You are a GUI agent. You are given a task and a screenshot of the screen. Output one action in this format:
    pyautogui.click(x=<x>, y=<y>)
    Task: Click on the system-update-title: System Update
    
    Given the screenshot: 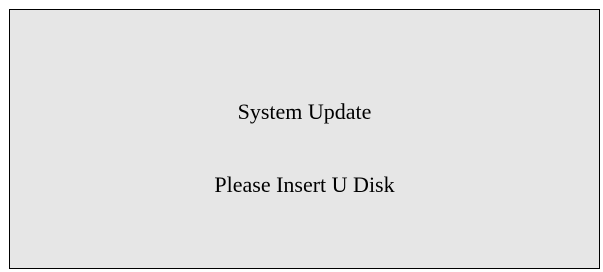 What is the action you would take?
    pyautogui.click(x=304, y=111)
    